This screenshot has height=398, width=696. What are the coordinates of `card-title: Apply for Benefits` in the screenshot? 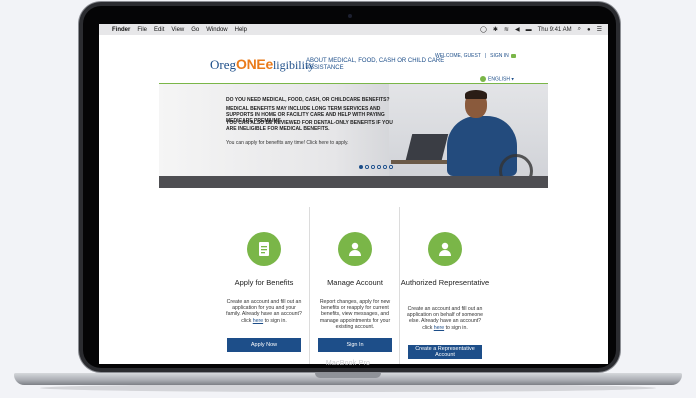 It's located at (264, 282).